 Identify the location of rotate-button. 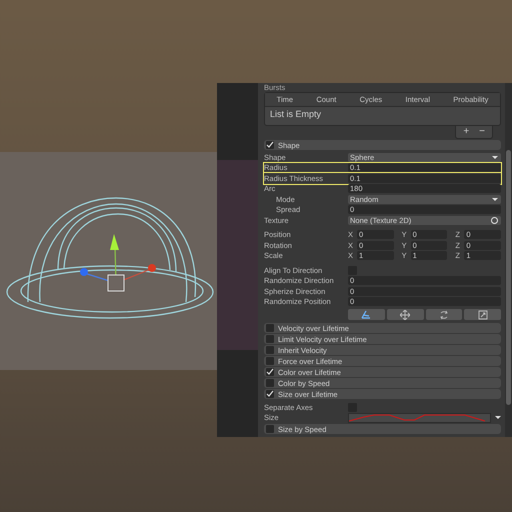
(444, 314).